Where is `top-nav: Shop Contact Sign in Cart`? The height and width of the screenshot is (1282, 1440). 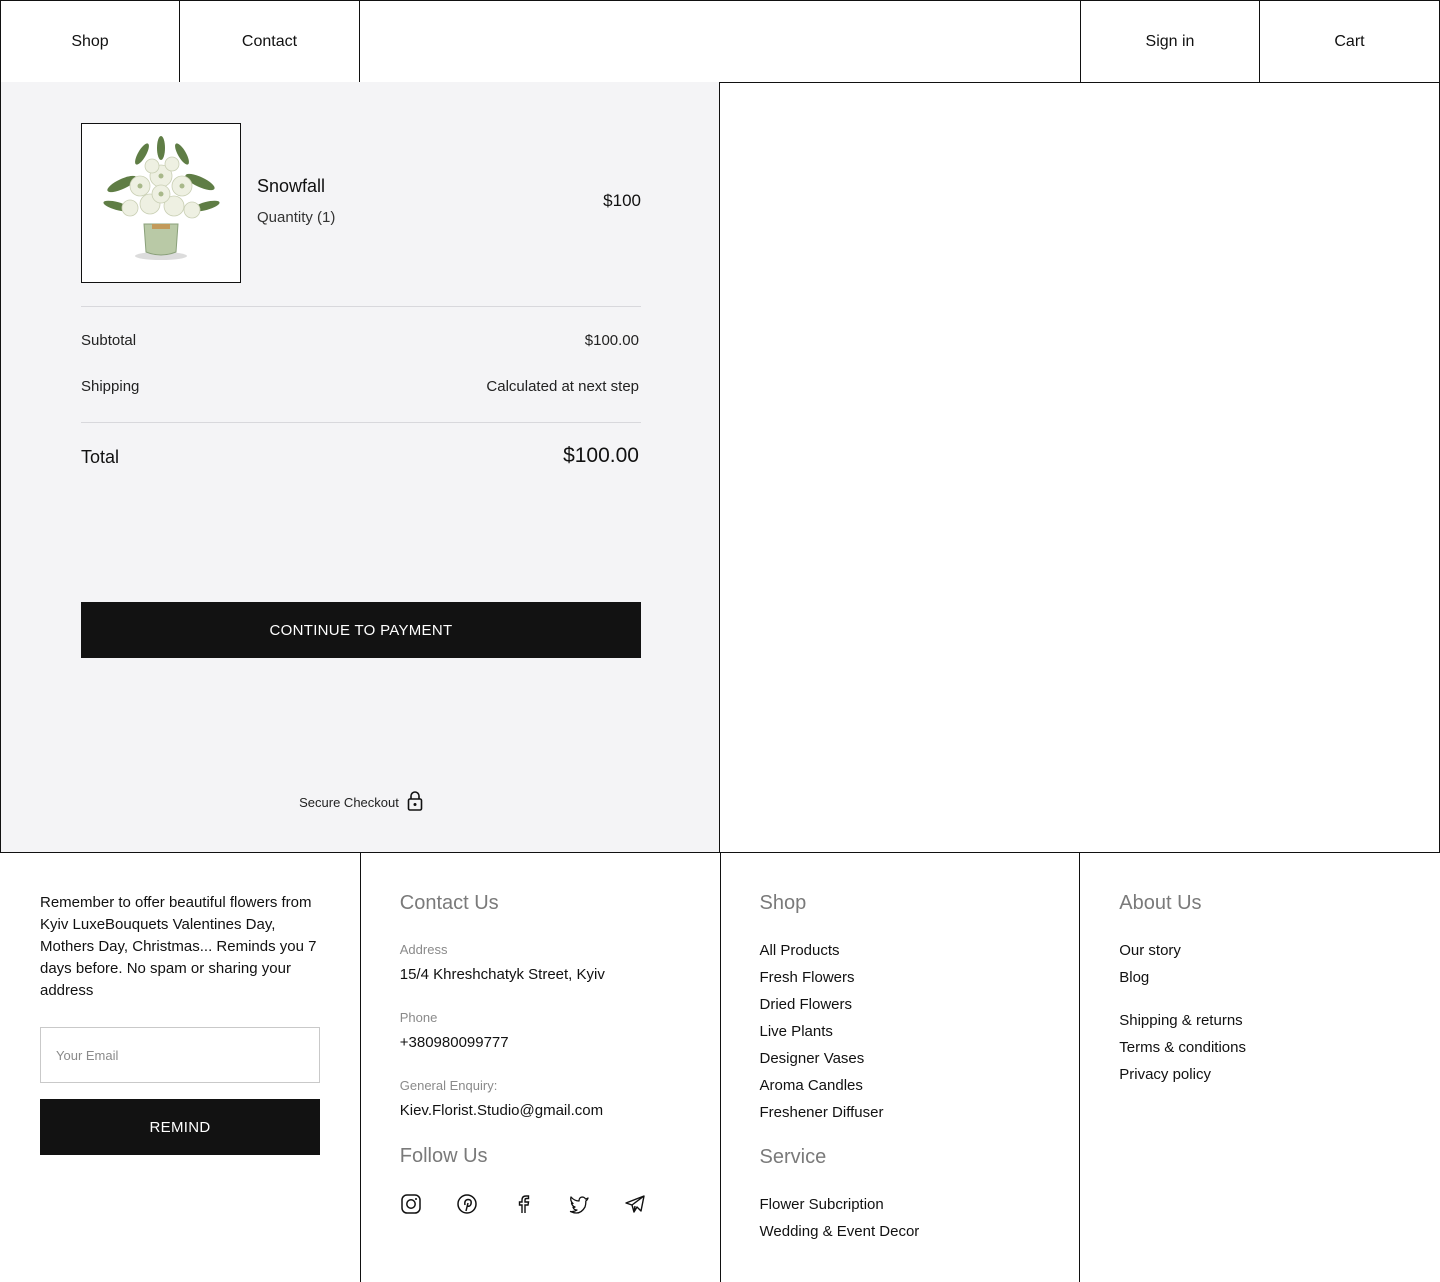 top-nav: Shop Contact Sign in Cart is located at coordinates (720, 41).